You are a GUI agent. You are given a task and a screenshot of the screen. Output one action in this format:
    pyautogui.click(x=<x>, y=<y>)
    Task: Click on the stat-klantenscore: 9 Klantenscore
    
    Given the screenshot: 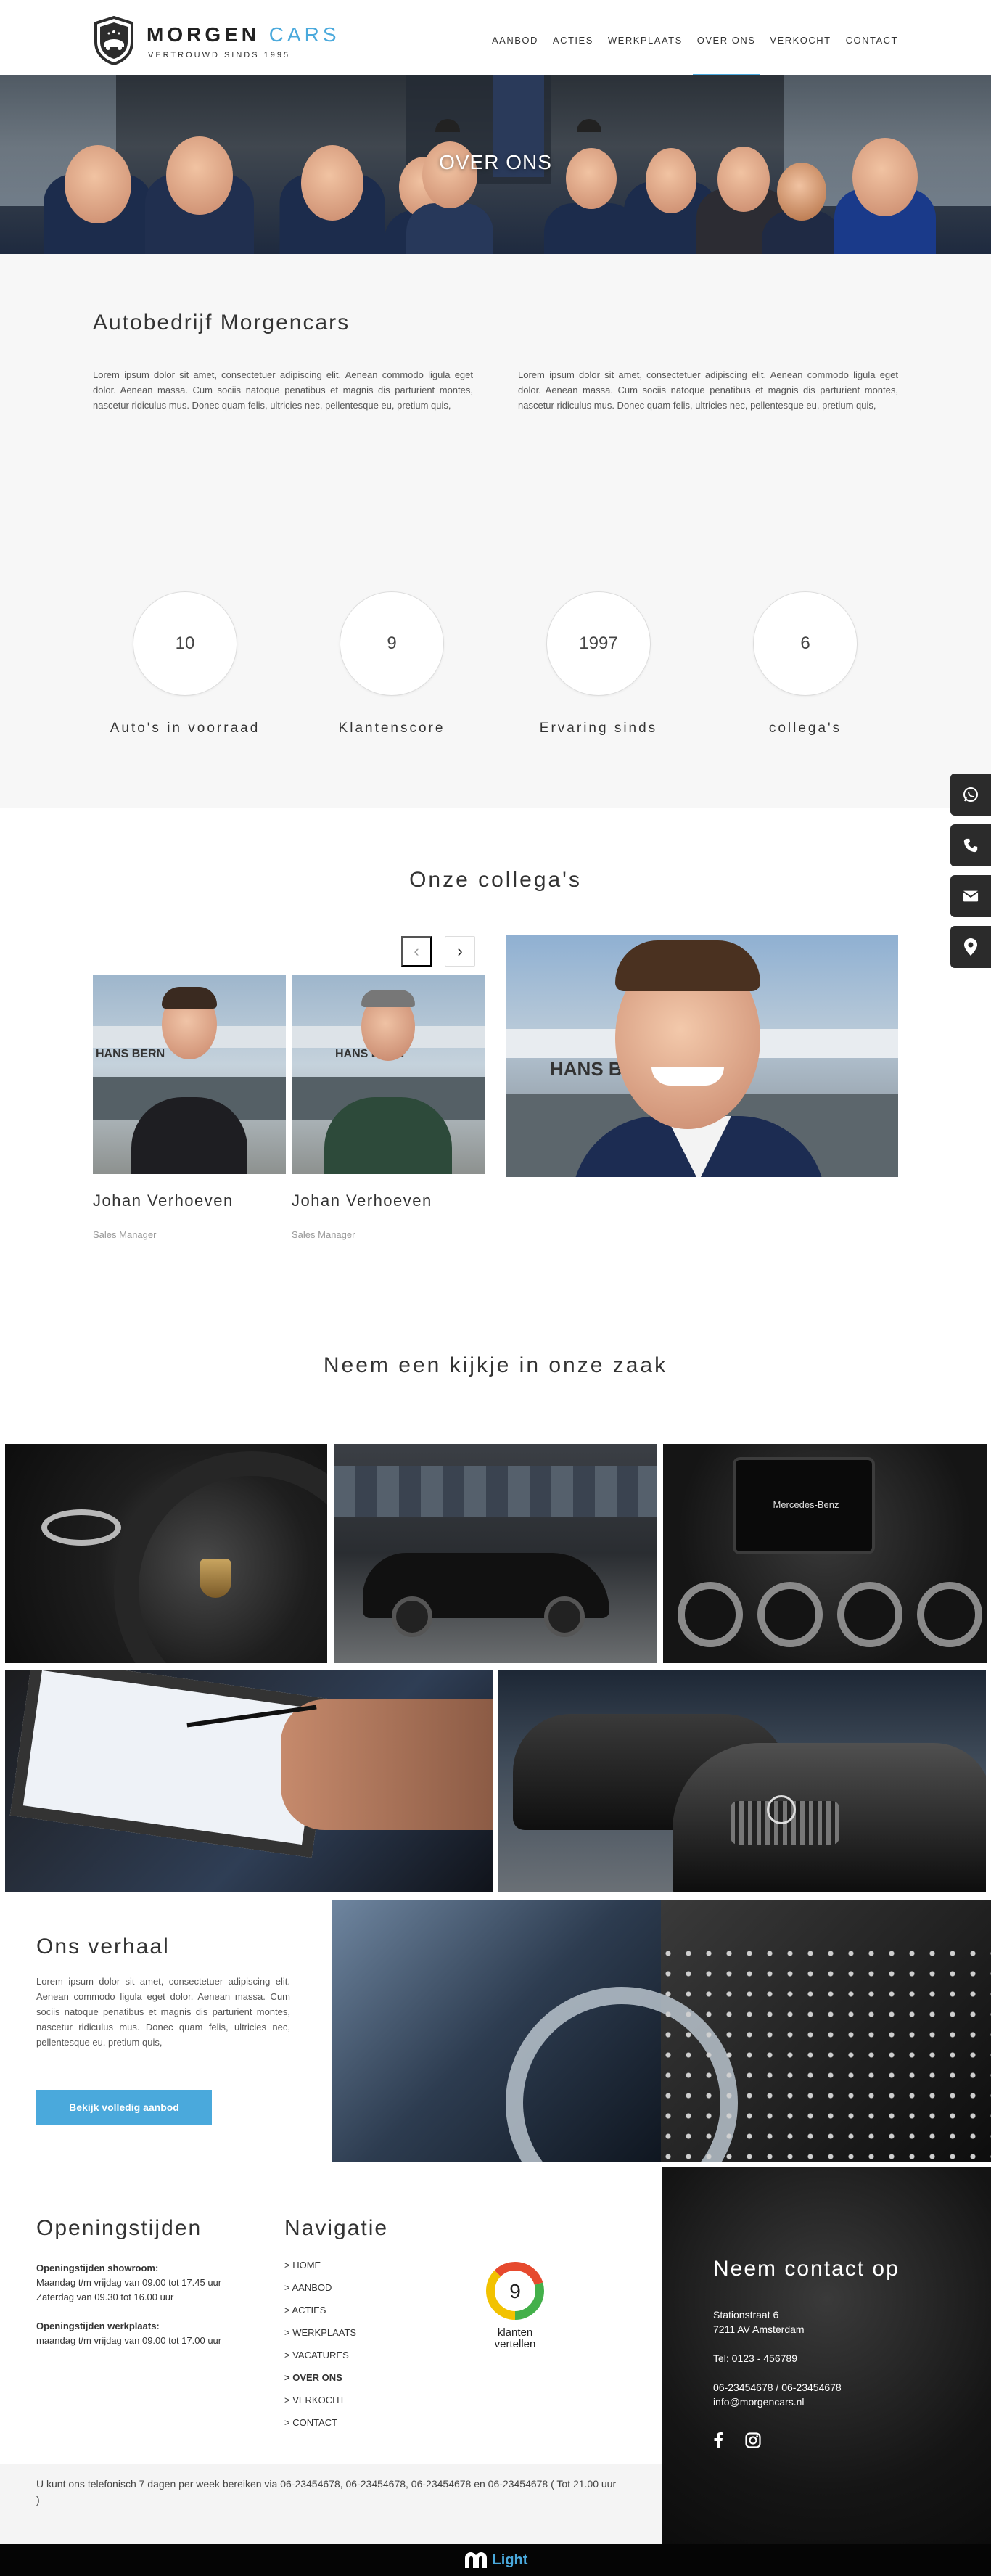 What is the action you would take?
    pyautogui.click(x=392, y=664)
    